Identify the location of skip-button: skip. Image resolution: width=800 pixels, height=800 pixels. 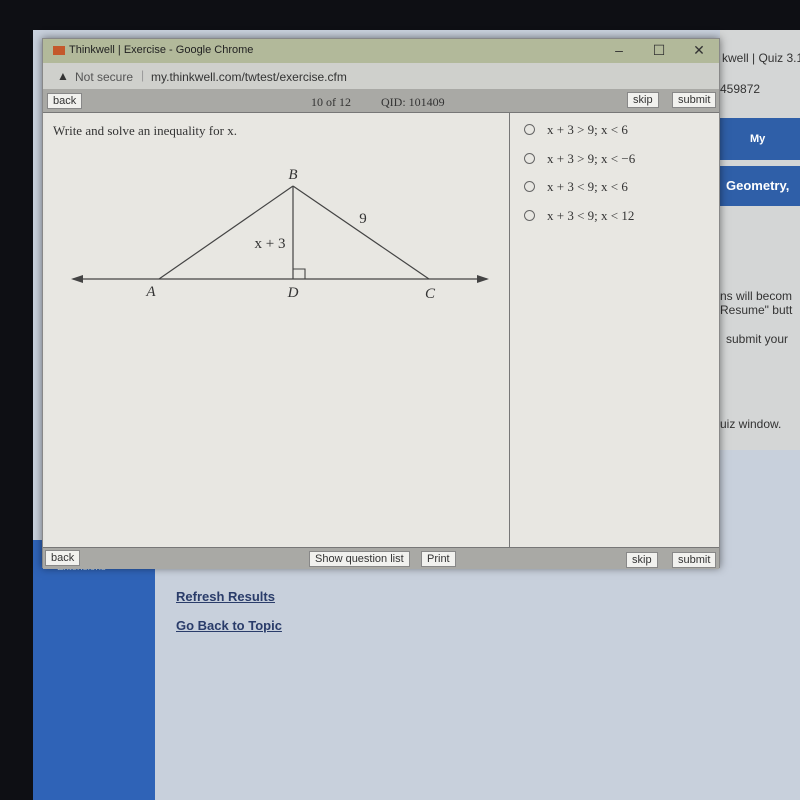
(643, 100).